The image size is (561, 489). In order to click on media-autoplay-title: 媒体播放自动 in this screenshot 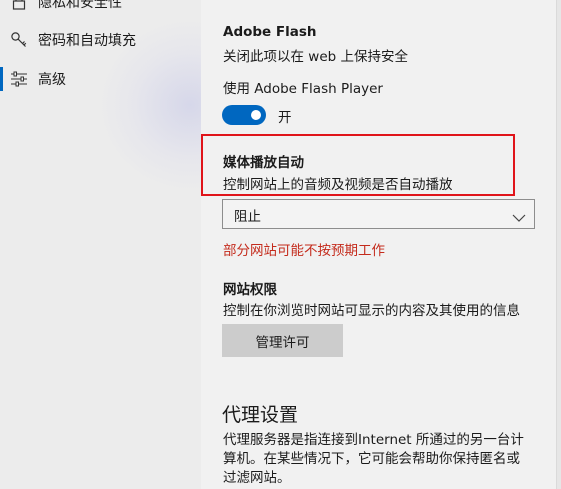, I will do `click(263, 163)`.